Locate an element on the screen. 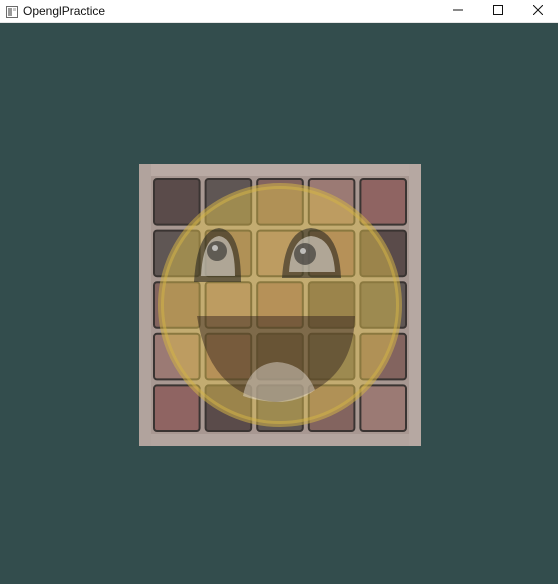  minimize-button is located at coordinates (458, 11).